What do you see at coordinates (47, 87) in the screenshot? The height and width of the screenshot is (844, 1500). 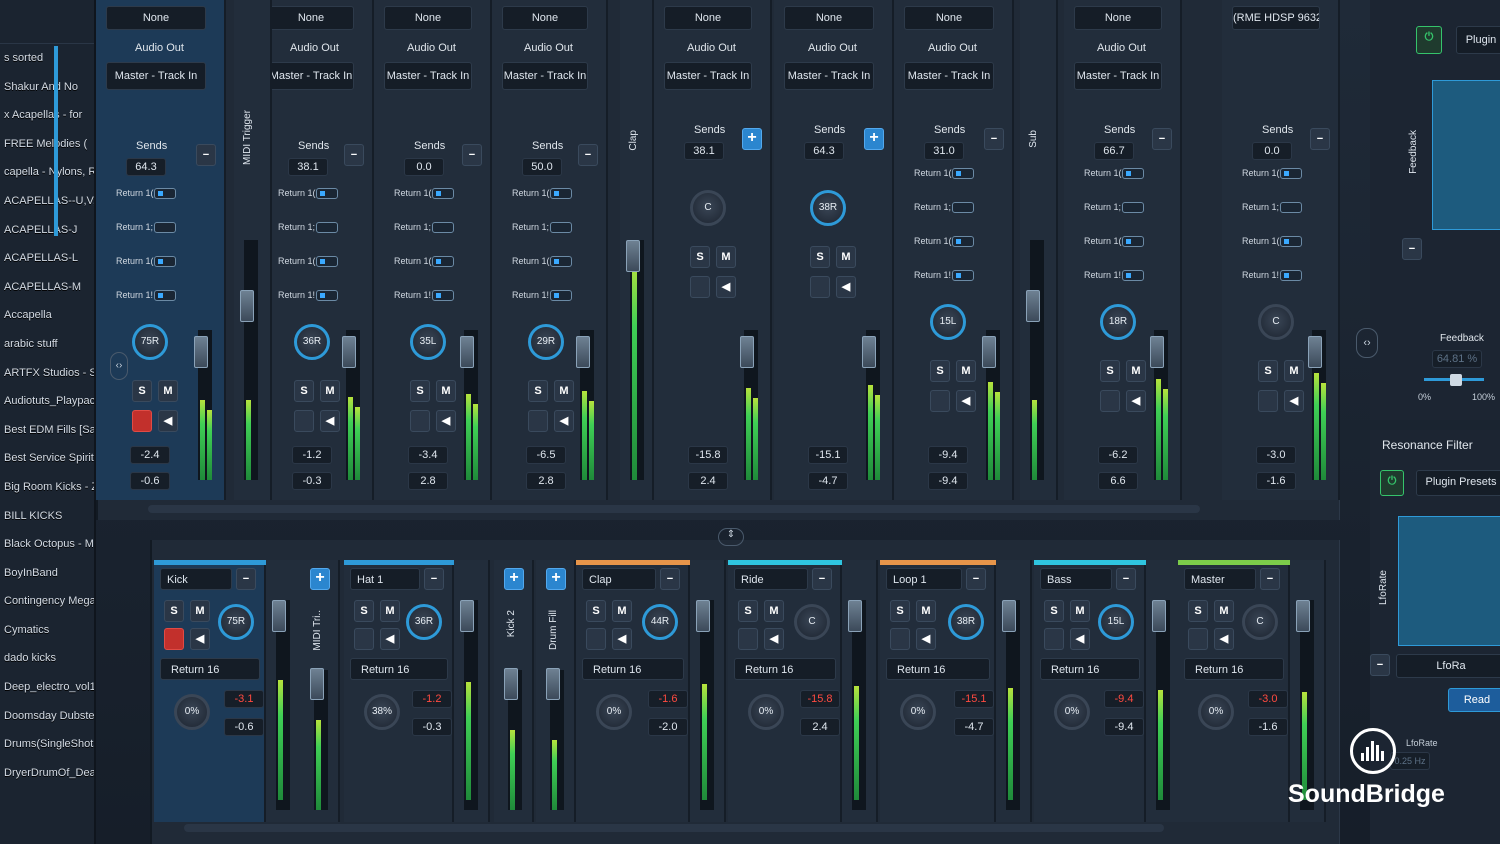 I see `browser-item: Shakur And No` at bounding box center [47, 87].